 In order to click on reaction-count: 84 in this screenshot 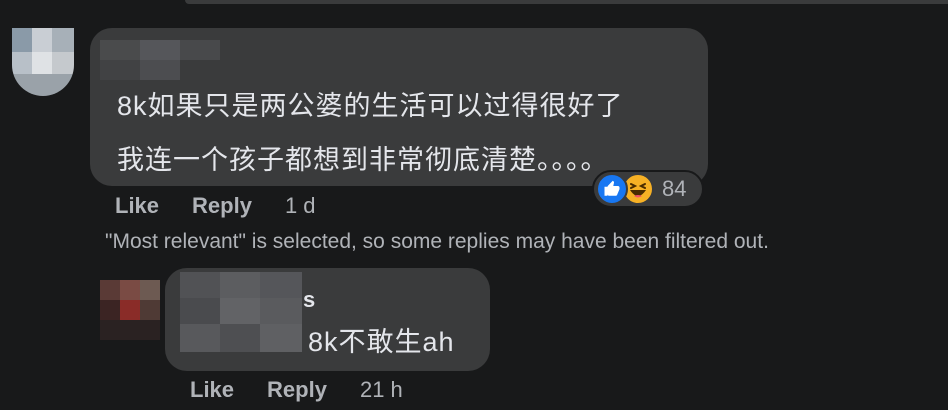, I will do `click(674, 188)`.